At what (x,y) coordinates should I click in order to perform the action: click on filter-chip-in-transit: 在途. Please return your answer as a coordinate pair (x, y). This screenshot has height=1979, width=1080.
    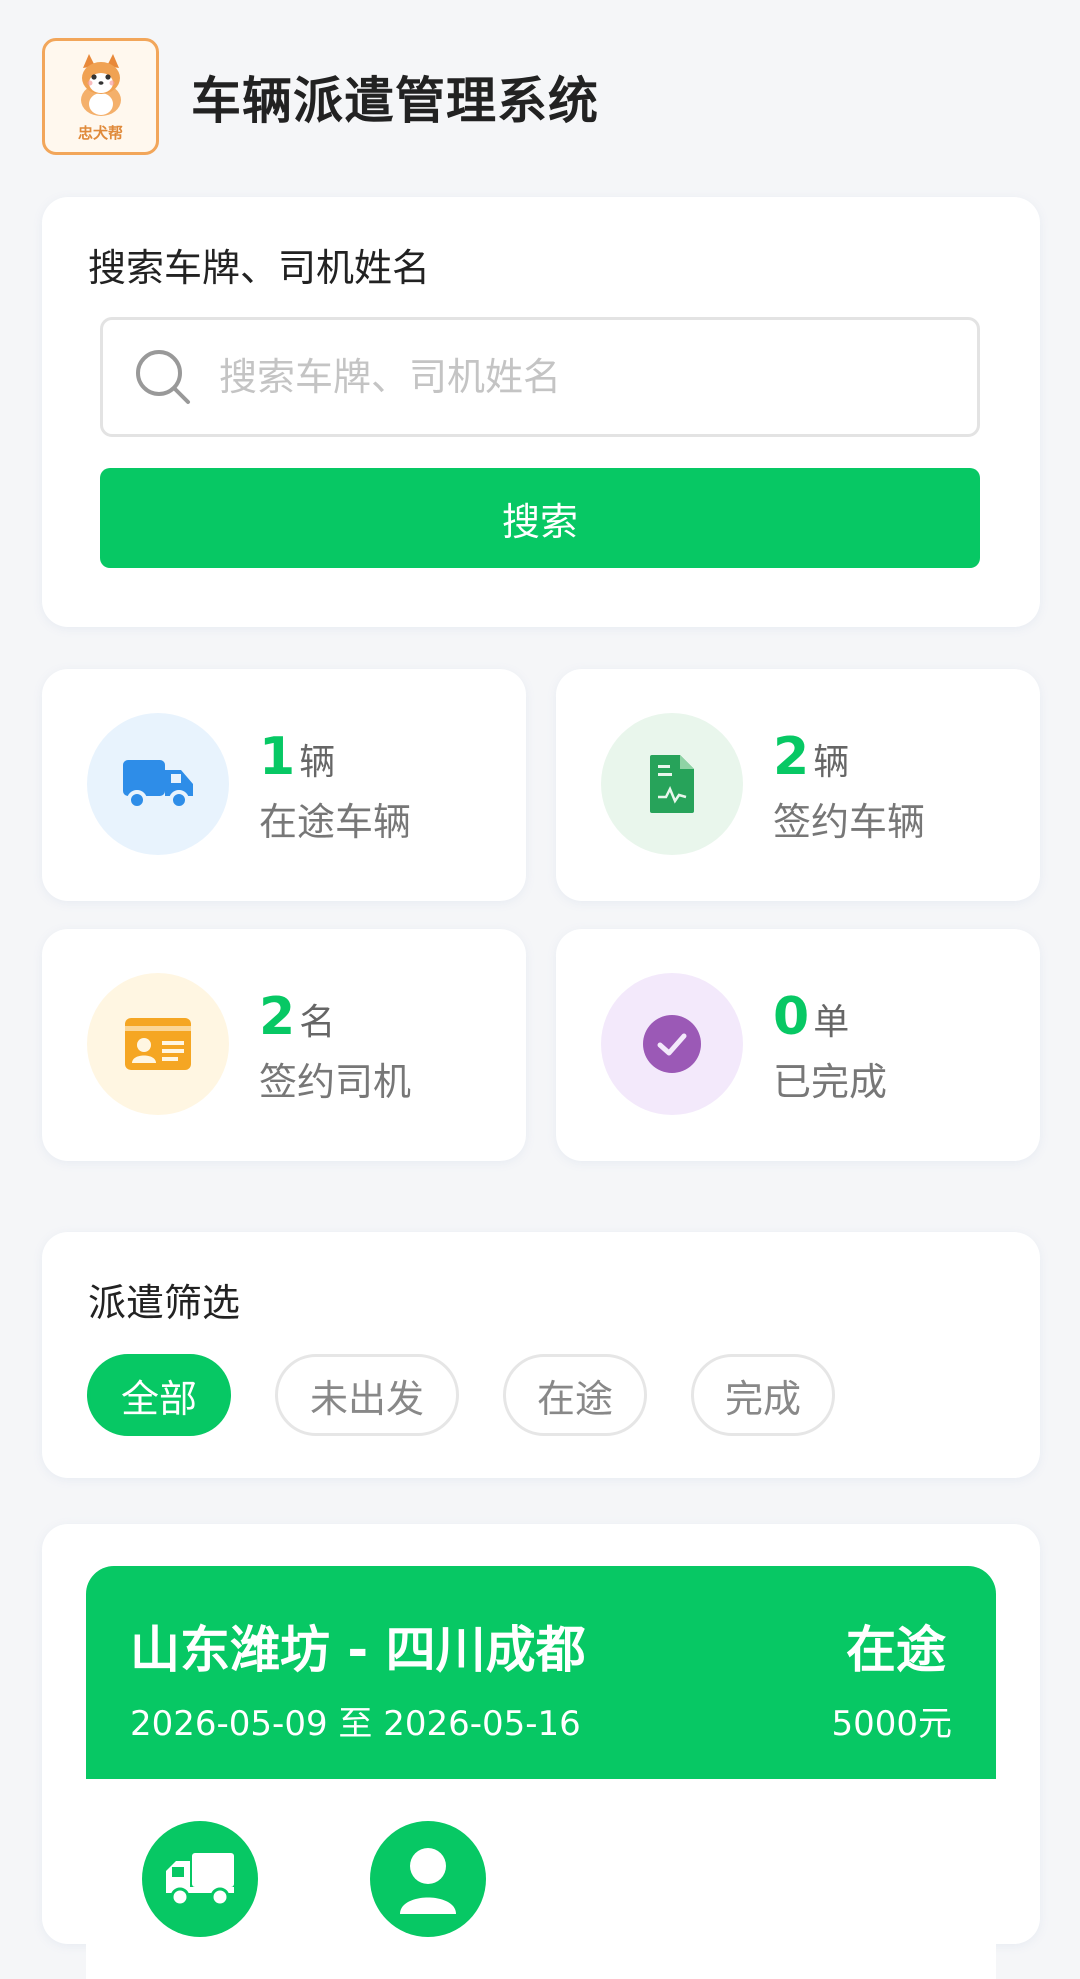
    Looking at the image, I should click on (575, 1395).